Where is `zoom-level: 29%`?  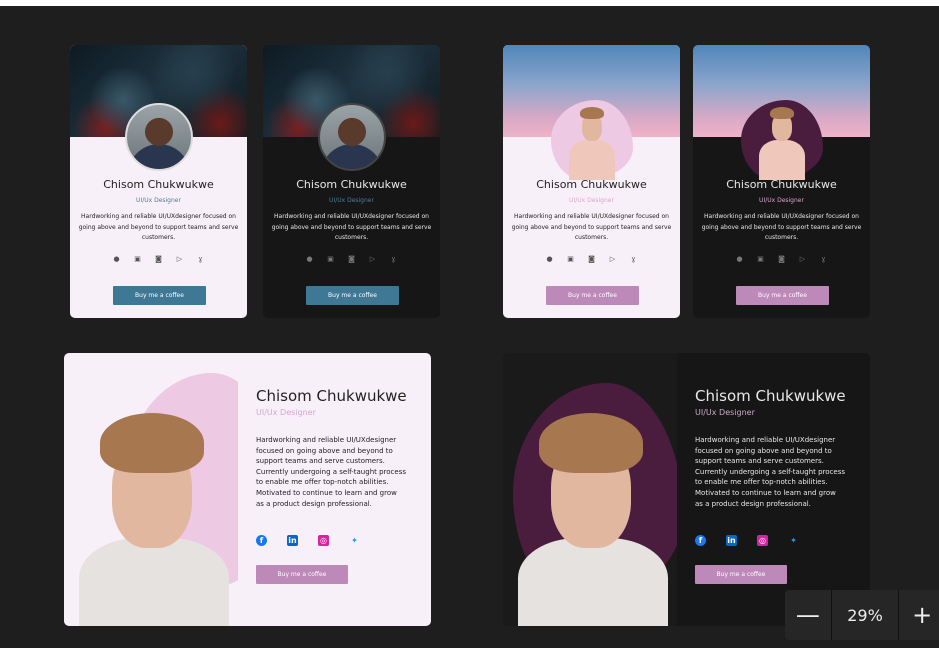 zoom-level: 29% is located at coordinates (865, 615).